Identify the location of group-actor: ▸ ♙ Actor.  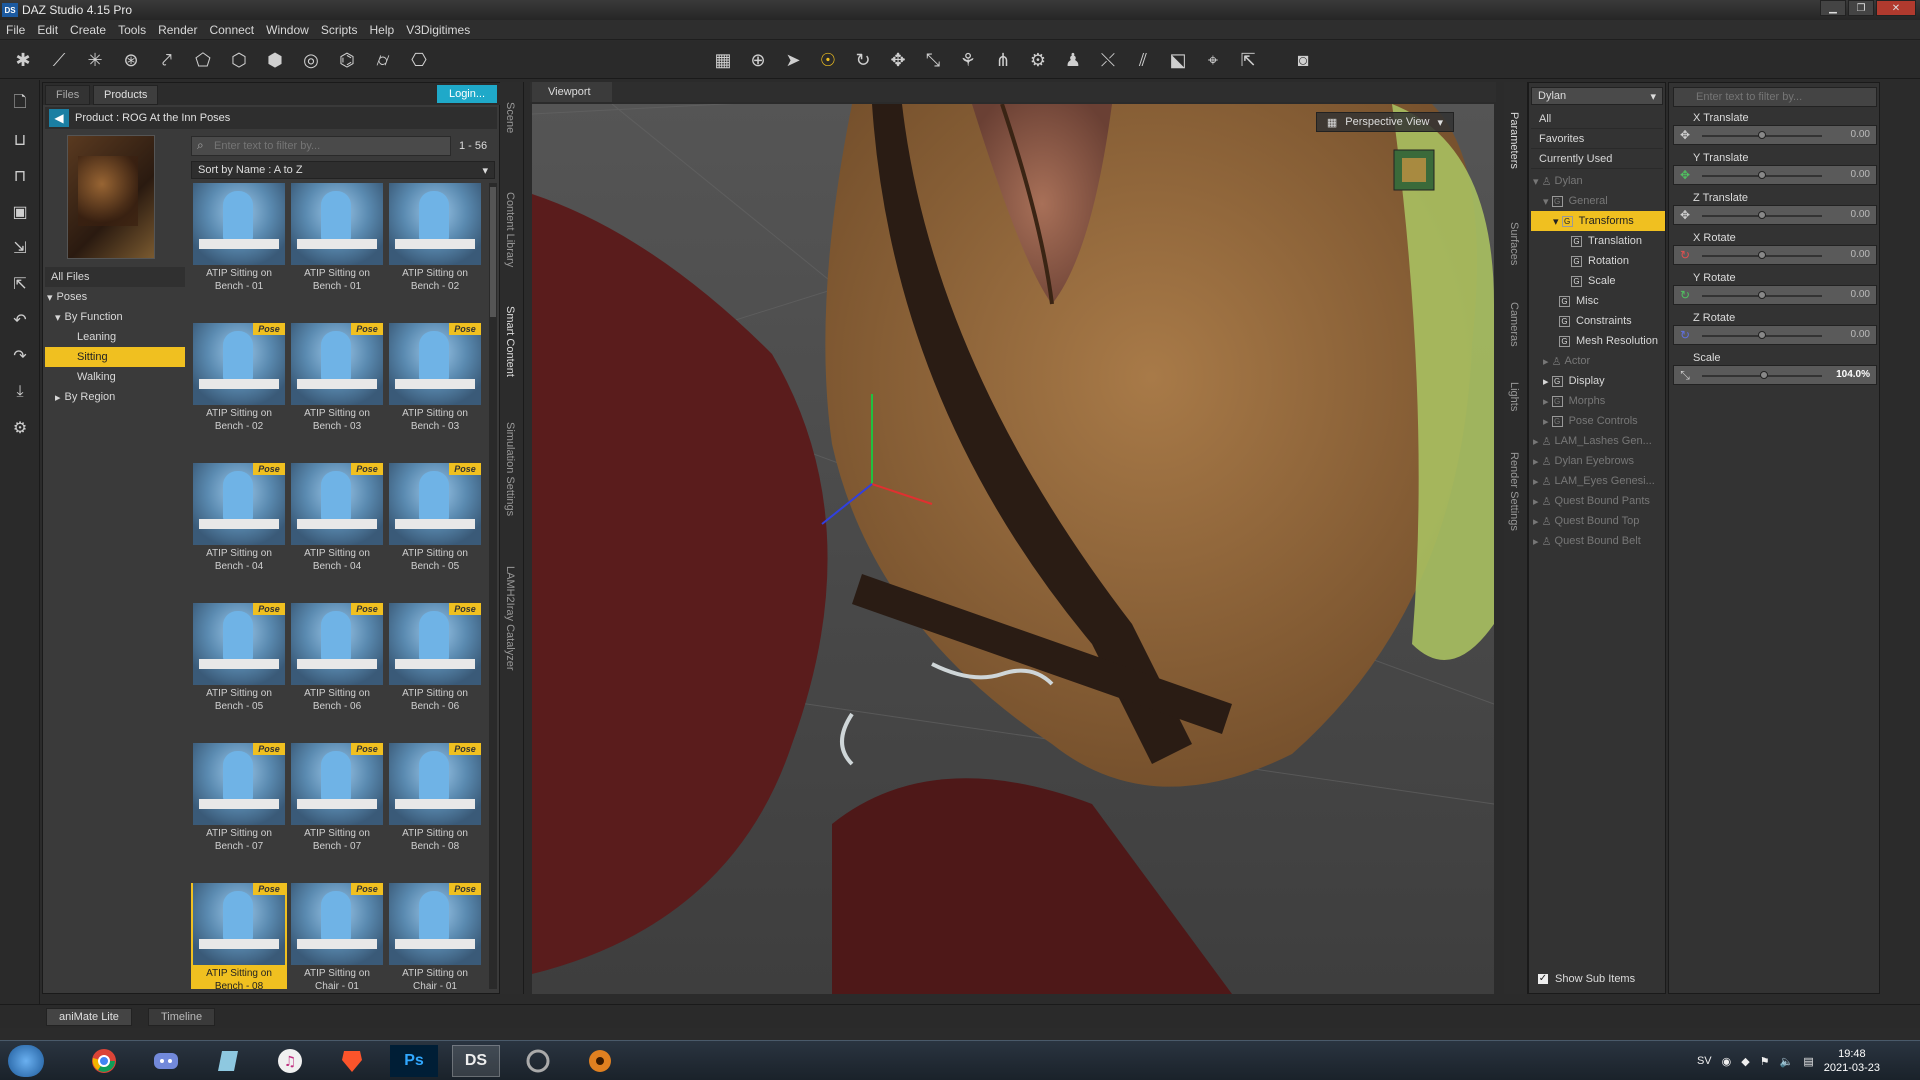
(1598, 361).